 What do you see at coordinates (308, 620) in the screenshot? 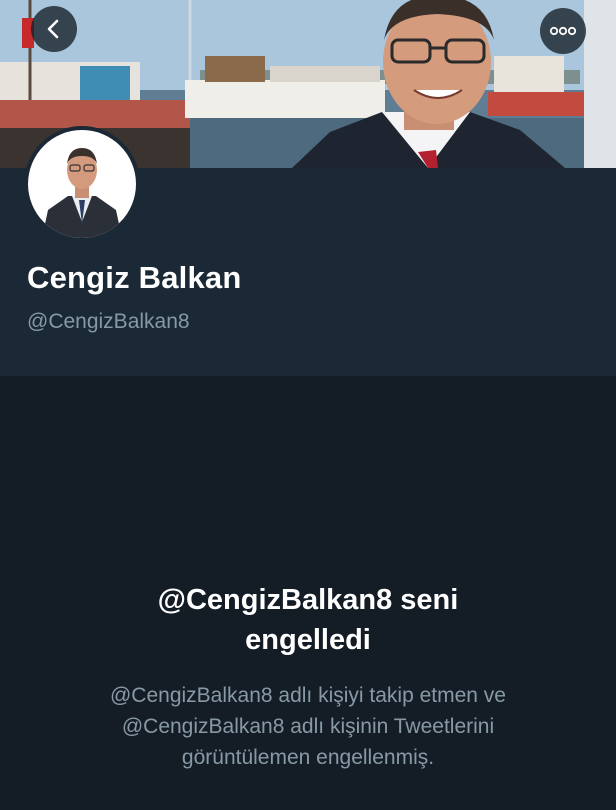
I see `blocked-title: @CengizBalkan8 seni engelledi` at bounding box center [308, 620].